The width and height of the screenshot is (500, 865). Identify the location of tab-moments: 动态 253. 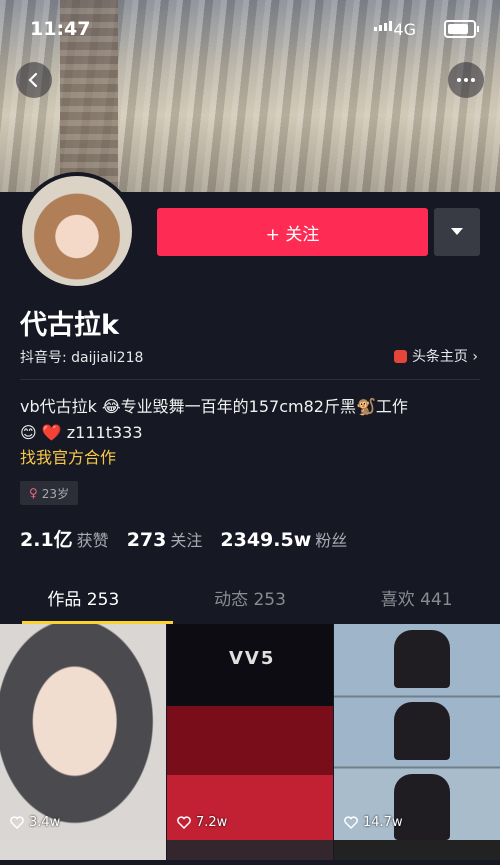
(250, 601).